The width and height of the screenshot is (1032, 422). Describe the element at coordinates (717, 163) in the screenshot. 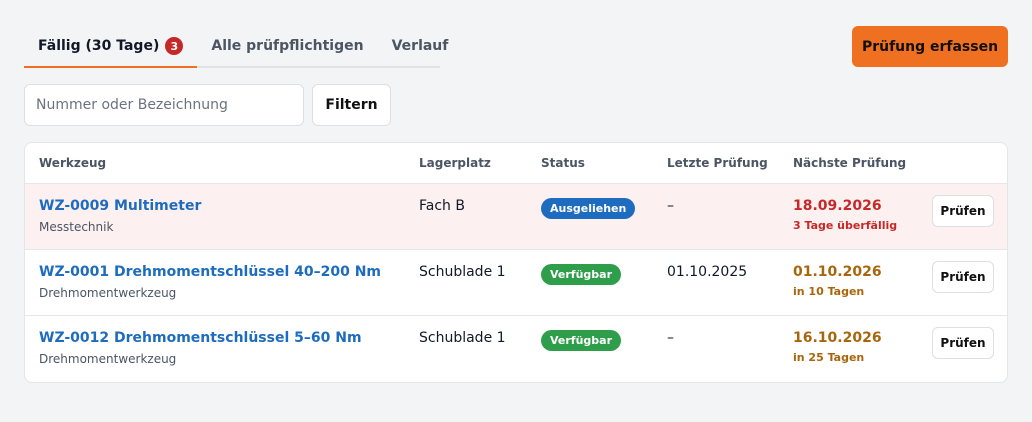

I see `column-header-last-check: Letzte Prüfung` at that location.